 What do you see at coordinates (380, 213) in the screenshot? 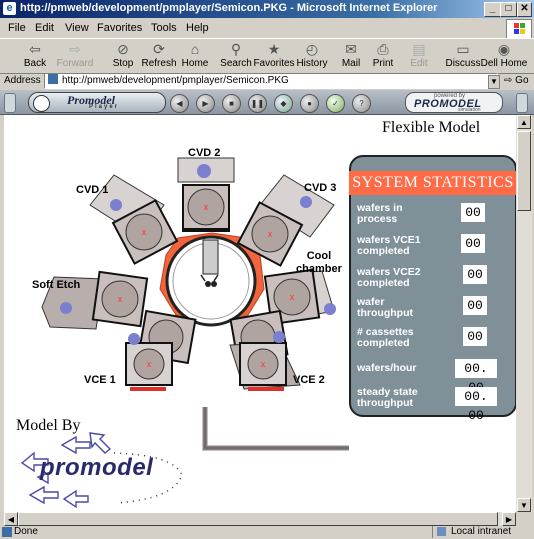
I see `stat-label-wafers-in-process: wafers in process` at bounding box center [380, 213].